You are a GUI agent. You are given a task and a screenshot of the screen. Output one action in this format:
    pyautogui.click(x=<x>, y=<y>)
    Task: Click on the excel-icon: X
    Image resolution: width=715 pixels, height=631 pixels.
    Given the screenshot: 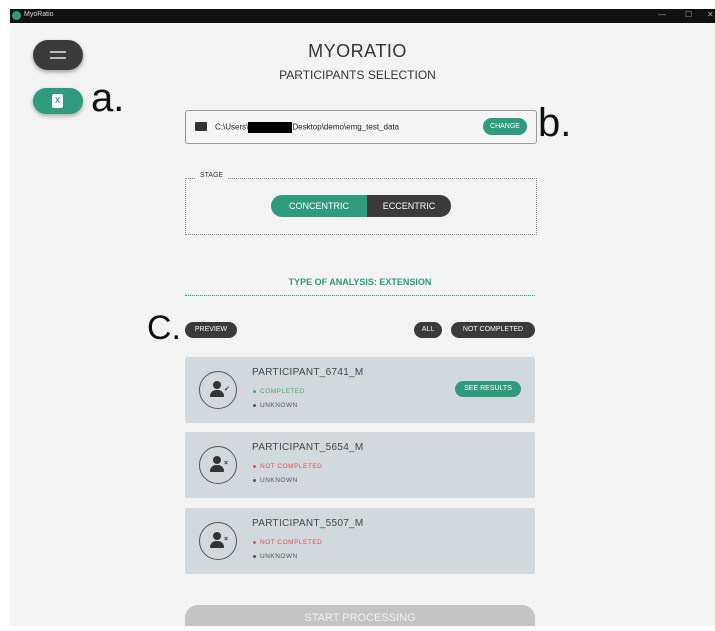 What is the action you would take?
    pyautogui.click(x=57, y=101)
    